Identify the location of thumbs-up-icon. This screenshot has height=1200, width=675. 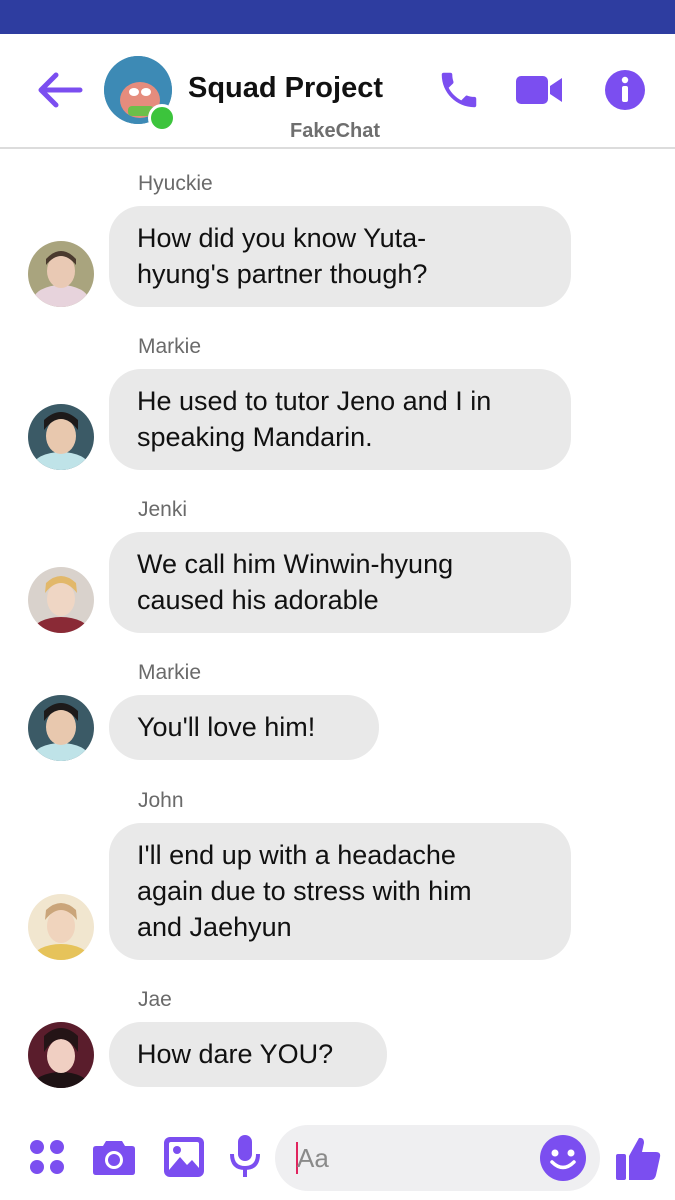
(638, 1158).